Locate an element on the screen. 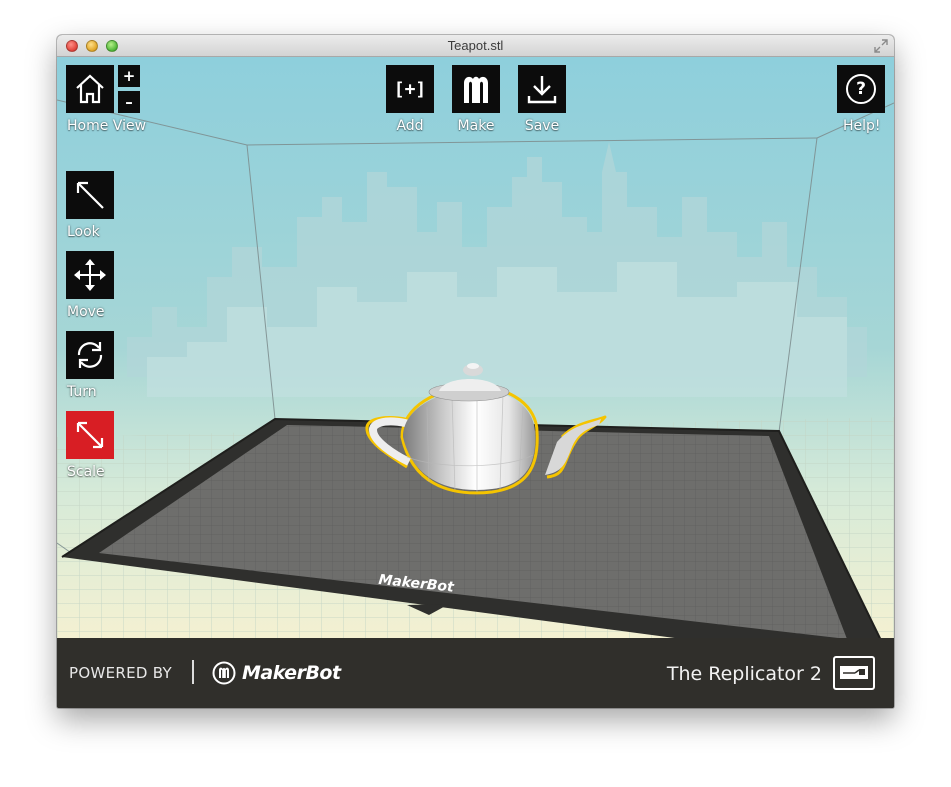  download-icon is located at coordinates (542, 90).